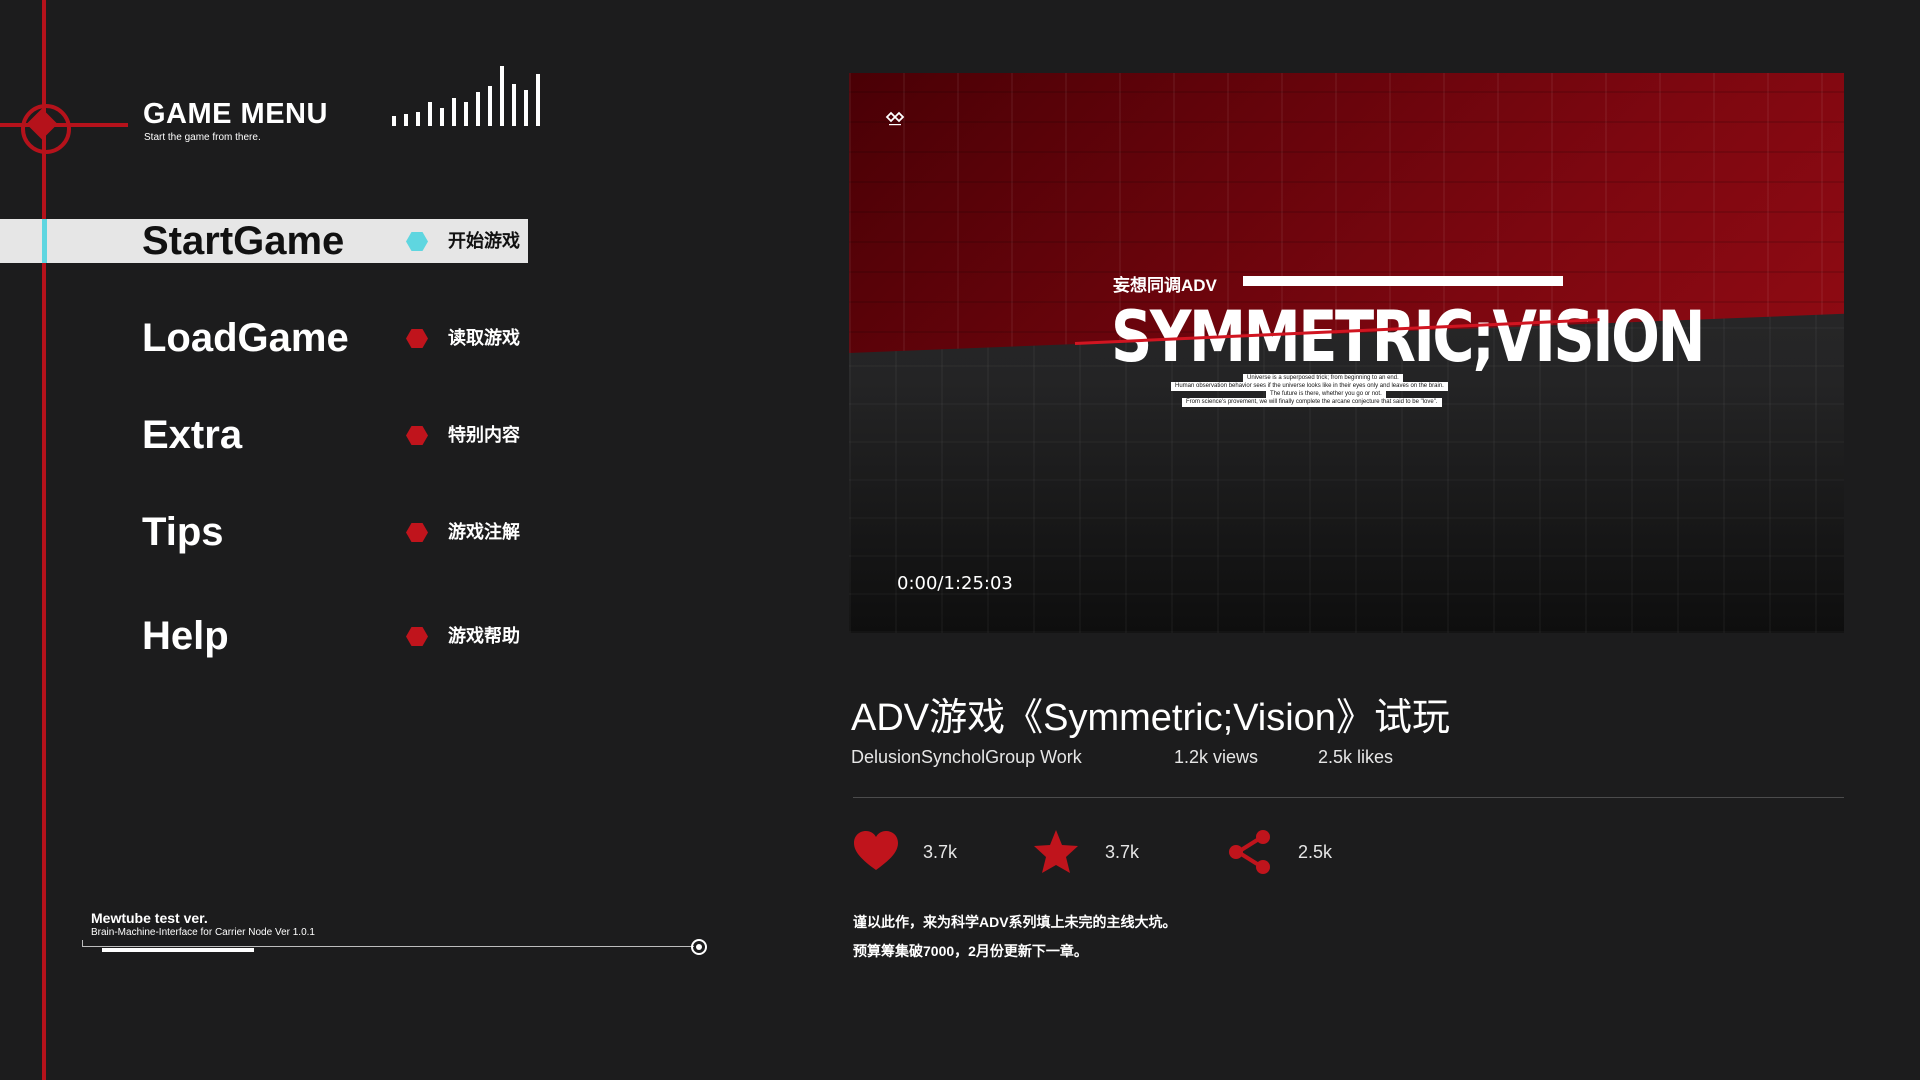 This screenshot has width=1920, height=1080. I want to click on menu-item-label: Tips, so click(183, 532).